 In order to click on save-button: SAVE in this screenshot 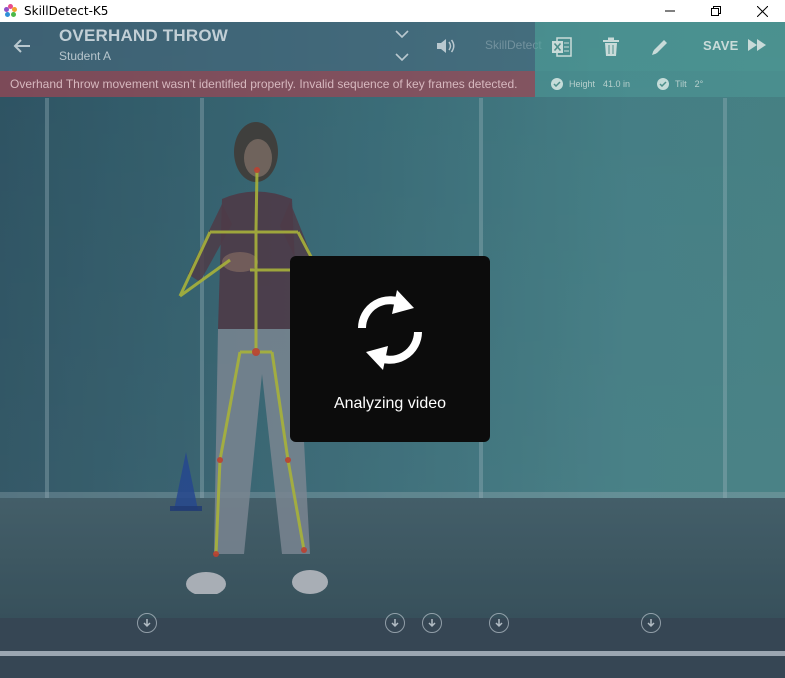, I will do `click(721, 45)`.